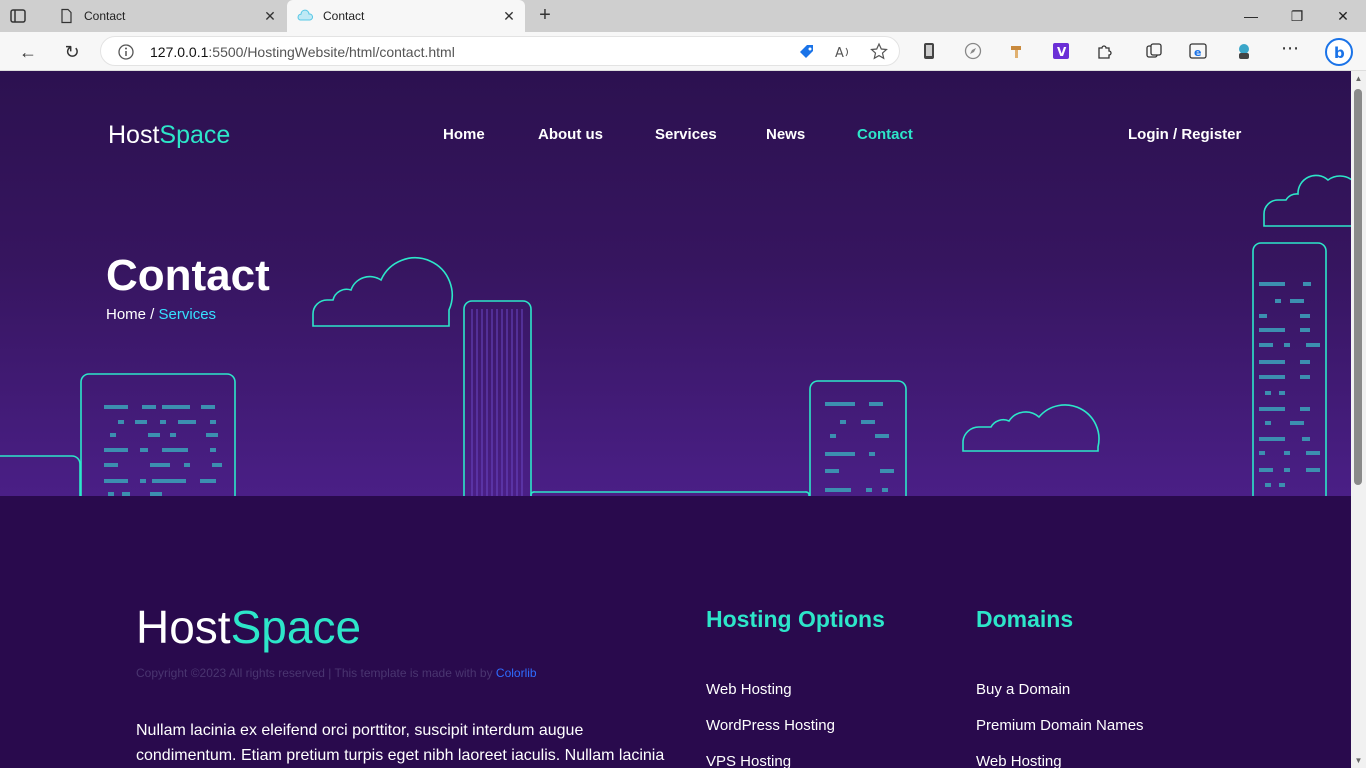  What do you see at coordinates (1358, 287) in the screenshot?
I see `scrollbar-thumb` at bounding box center [1358, 287].